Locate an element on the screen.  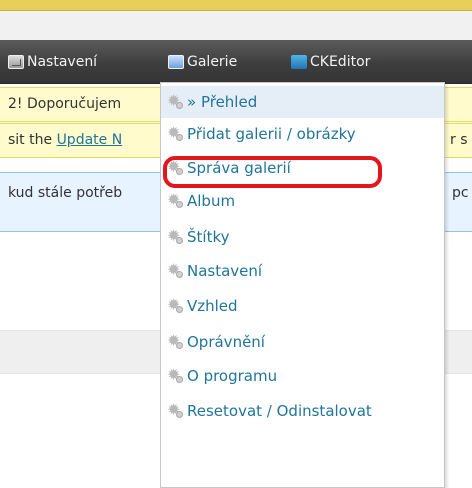
submenu-item-o-programu: O programu is located at coordinates (302, 376).